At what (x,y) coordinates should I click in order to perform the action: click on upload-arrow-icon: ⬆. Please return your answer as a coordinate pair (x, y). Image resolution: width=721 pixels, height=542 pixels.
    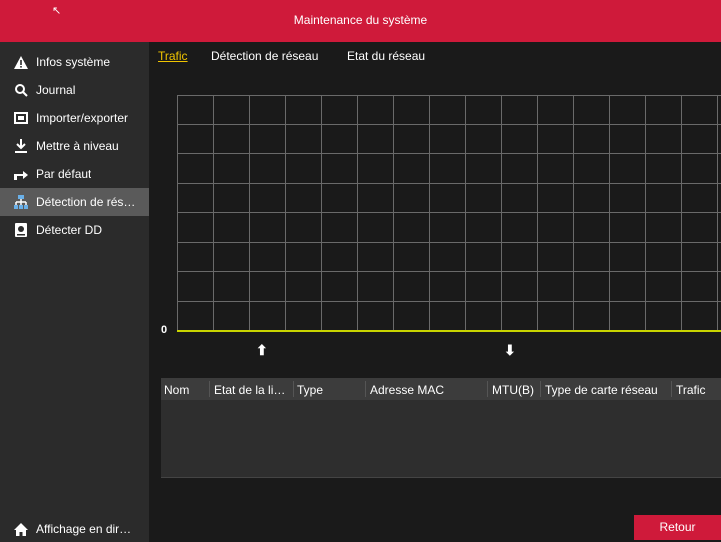
    Looking at the image, I should click on (262, 350).